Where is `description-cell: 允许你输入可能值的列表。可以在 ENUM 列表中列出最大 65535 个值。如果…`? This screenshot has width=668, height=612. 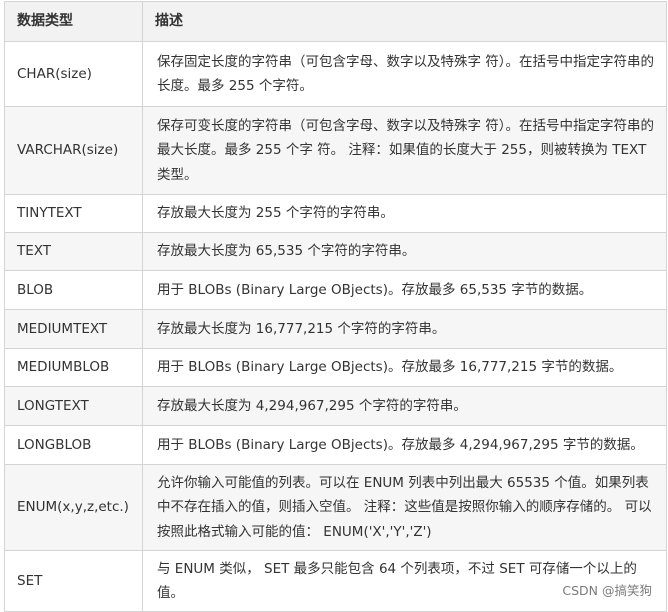 description-cell: 允许你输入可能值的列表。可以在 ENUM 列表中列出最大 65535 个值。如果… is located at coordinates (404, 507).